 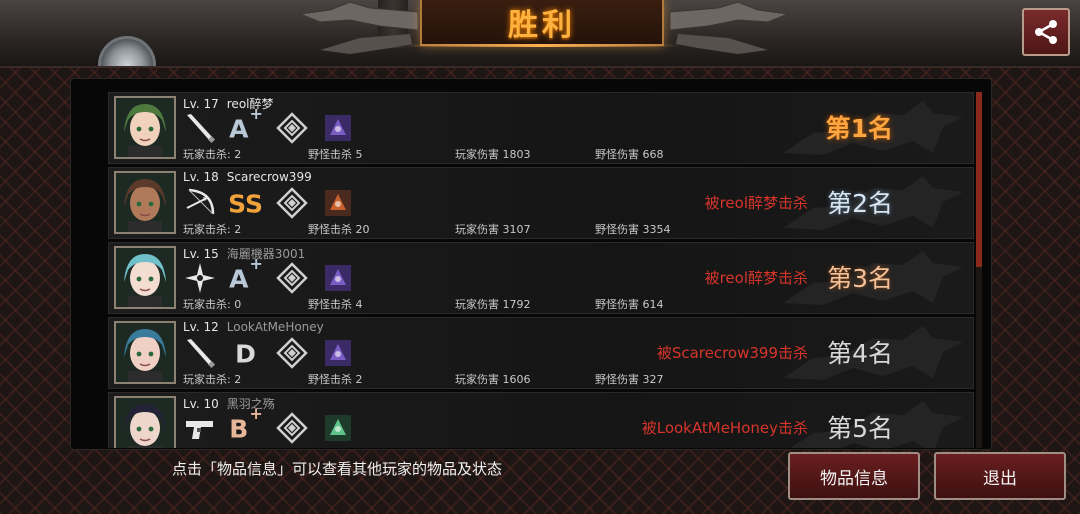 What do you see at coordinates (516, 379) in the screenshot?
I see `player-damage-value: 1606` at bounding box center [516, 379].